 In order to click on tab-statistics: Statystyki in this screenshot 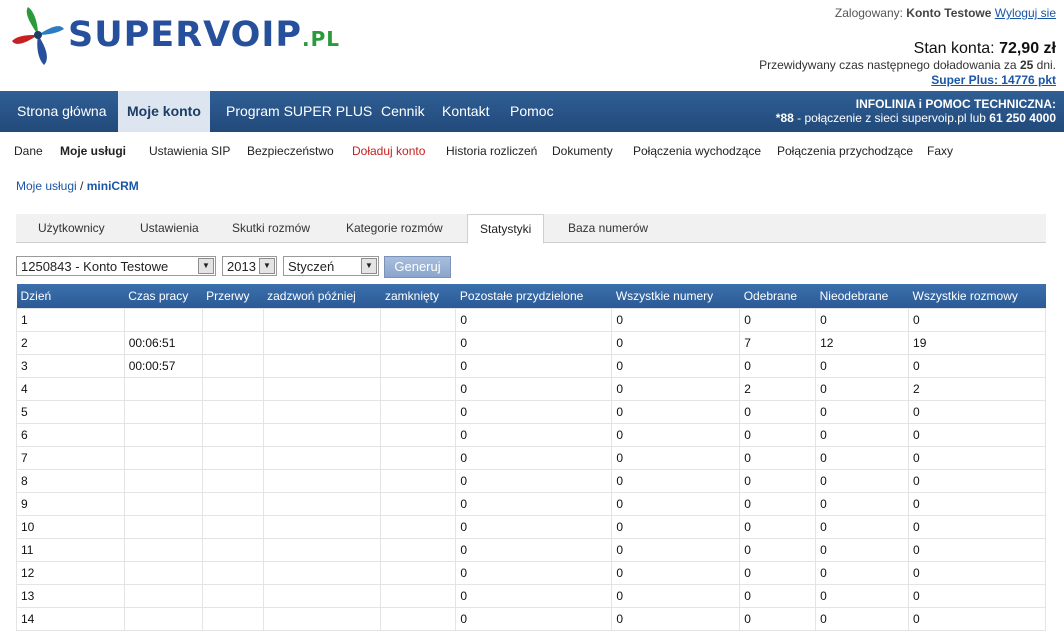, I will do `click(506, 229)`.